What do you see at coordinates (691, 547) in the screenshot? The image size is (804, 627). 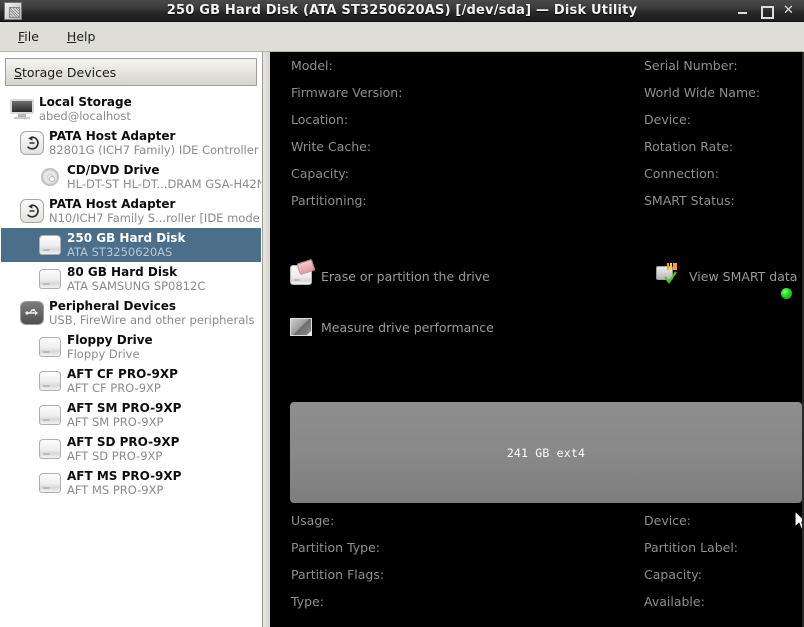 I see `property-label: Partition Label:` at bounding box center [691, 547].